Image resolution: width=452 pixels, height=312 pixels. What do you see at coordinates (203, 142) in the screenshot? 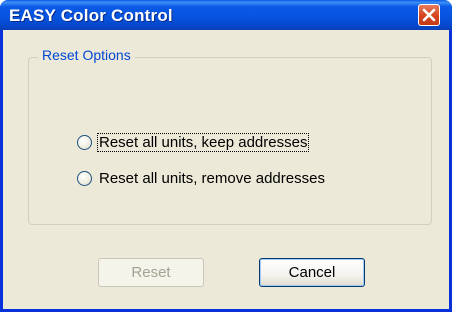
I see `radio-label-keep-addresses: Reset all units, keep addresses` at bounding box center [203, 142].